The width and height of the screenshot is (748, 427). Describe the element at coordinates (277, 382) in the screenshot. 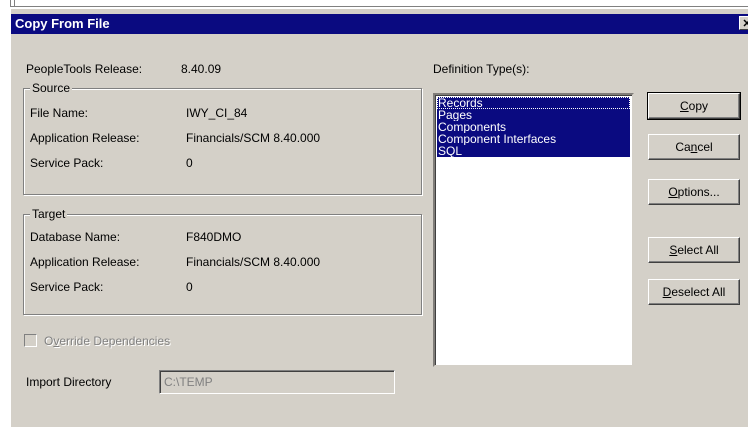

I see `import-directory-field: C:\TEMP` at that location.